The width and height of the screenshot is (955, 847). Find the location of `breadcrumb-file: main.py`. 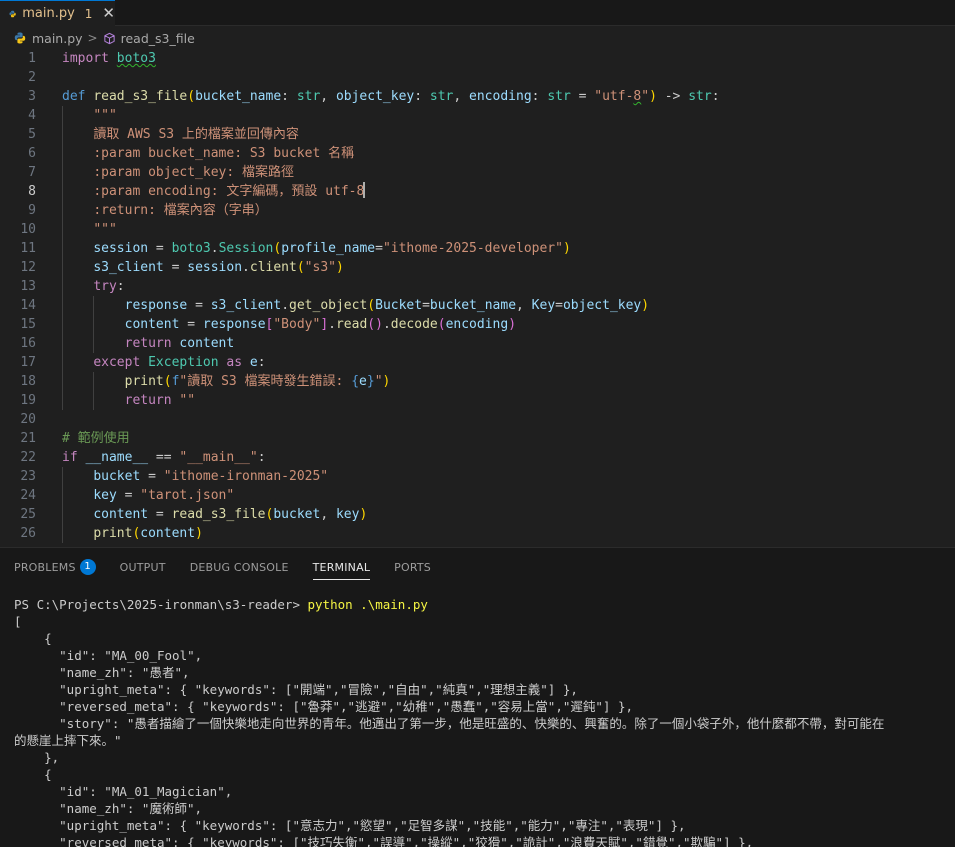

breadcrumb-file: main.py is located at coordinates (57, 38).